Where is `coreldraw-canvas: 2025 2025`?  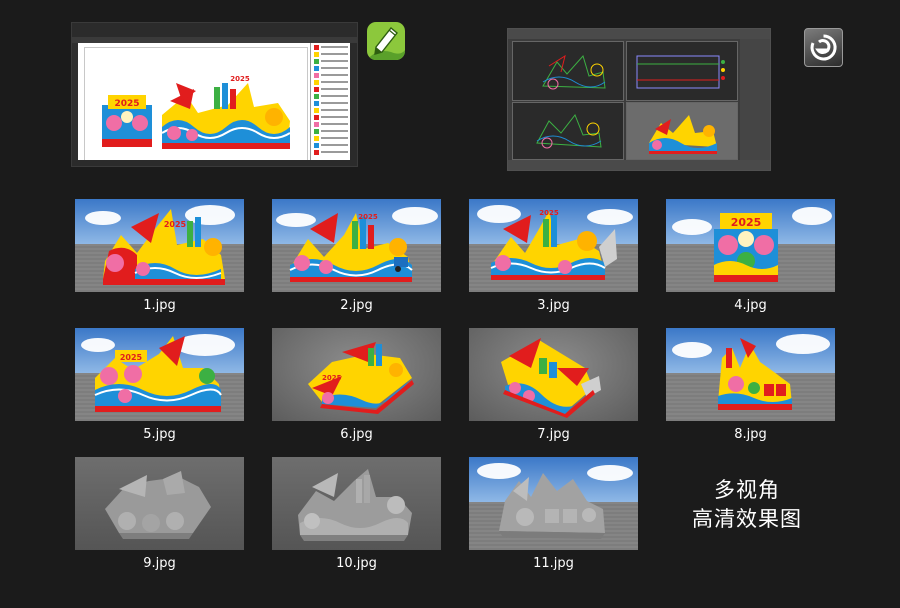
coreldraw-canvas: 2025 2025 is located at coordinates (194, 103).